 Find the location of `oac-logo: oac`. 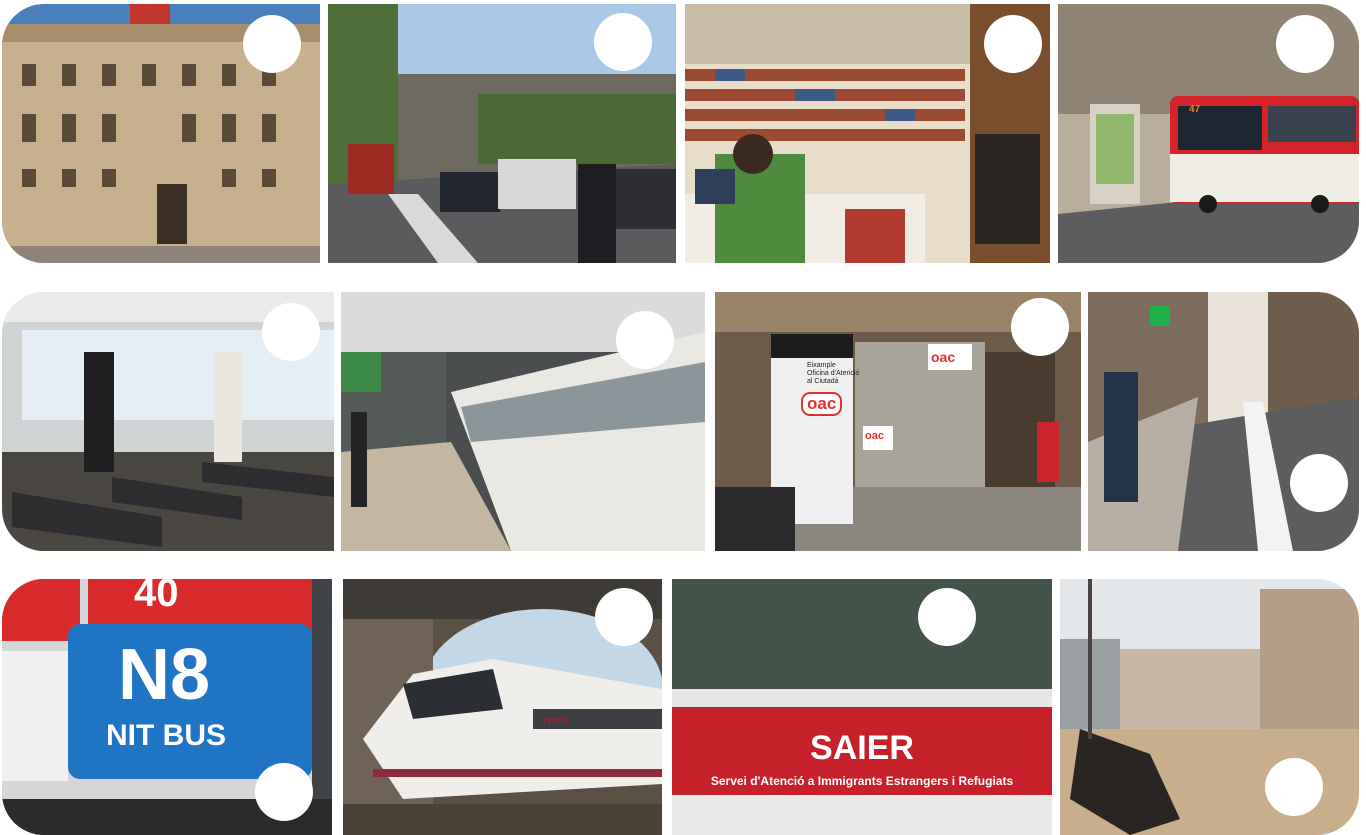

oac-logo: oac is located at coordinates (822, 404).